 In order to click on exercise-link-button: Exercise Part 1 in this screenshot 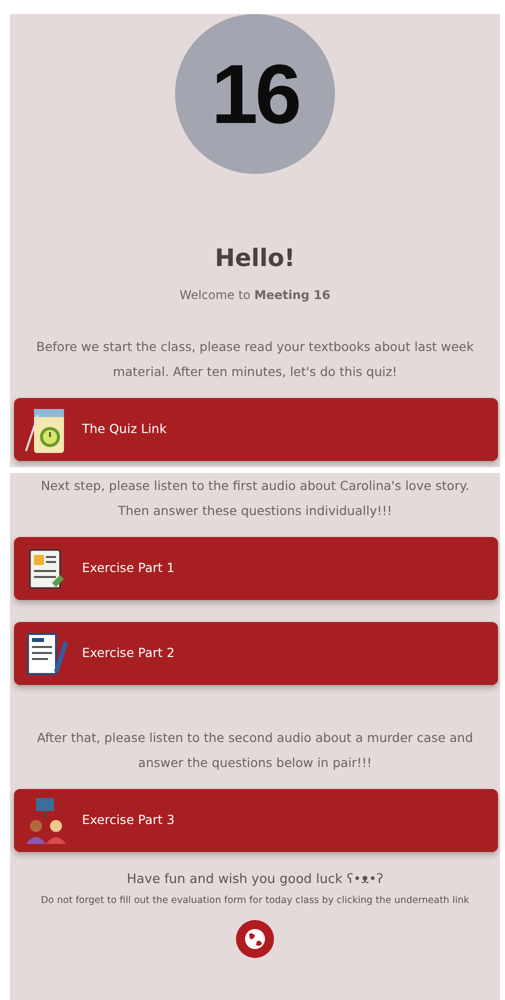, I will do `click(256, 568)`.